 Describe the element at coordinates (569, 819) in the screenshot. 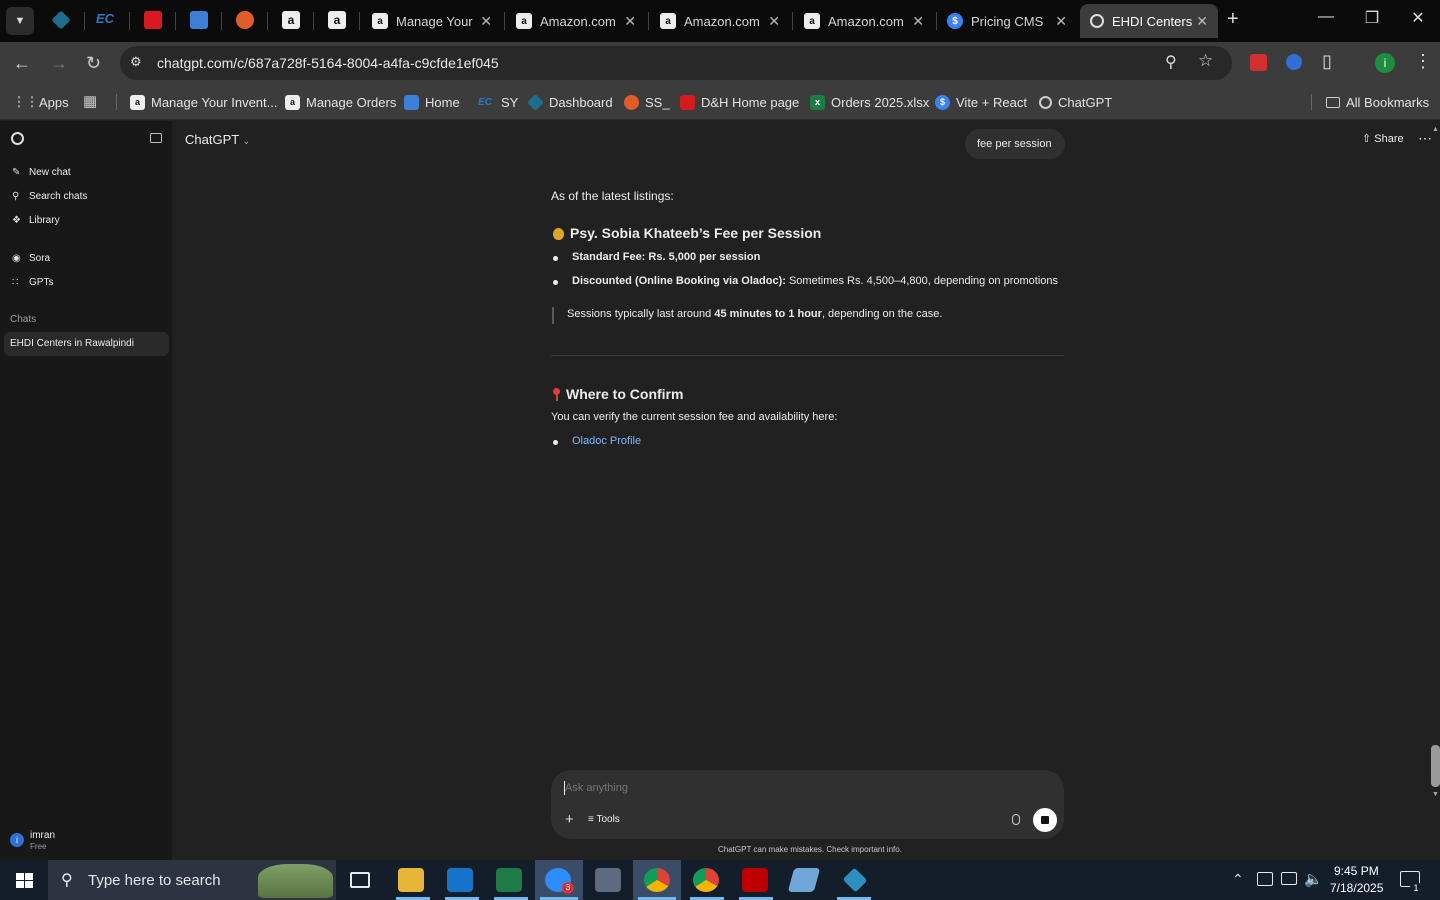

I see `add-attachment-icon: +` at that location.